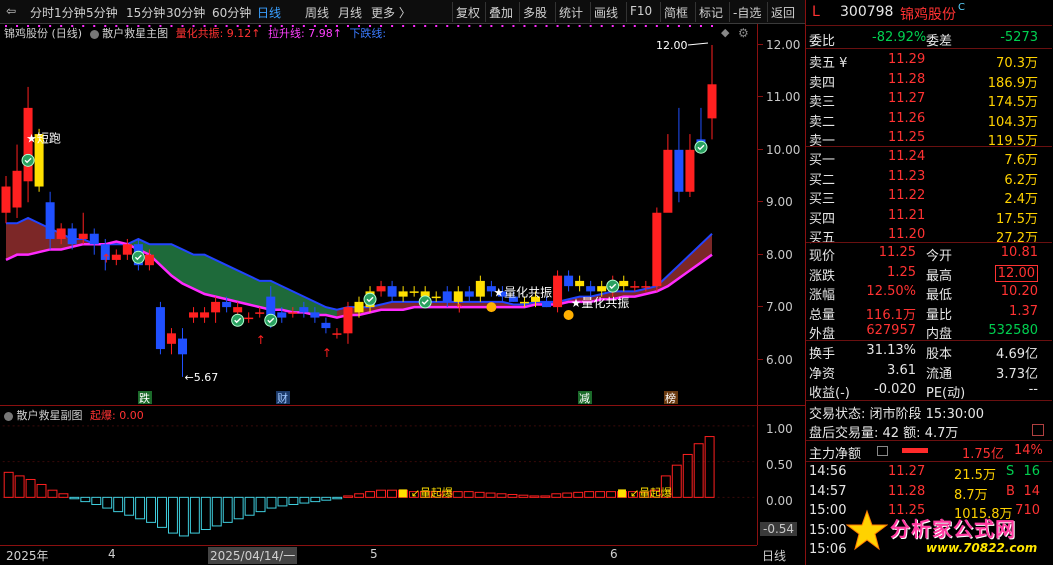 Image resolution: width=1053 pixels, height=565 pixels. Describe the element at coordinates (867, 531) in the screenshot. I see `watermark-logo-icon` at that location.